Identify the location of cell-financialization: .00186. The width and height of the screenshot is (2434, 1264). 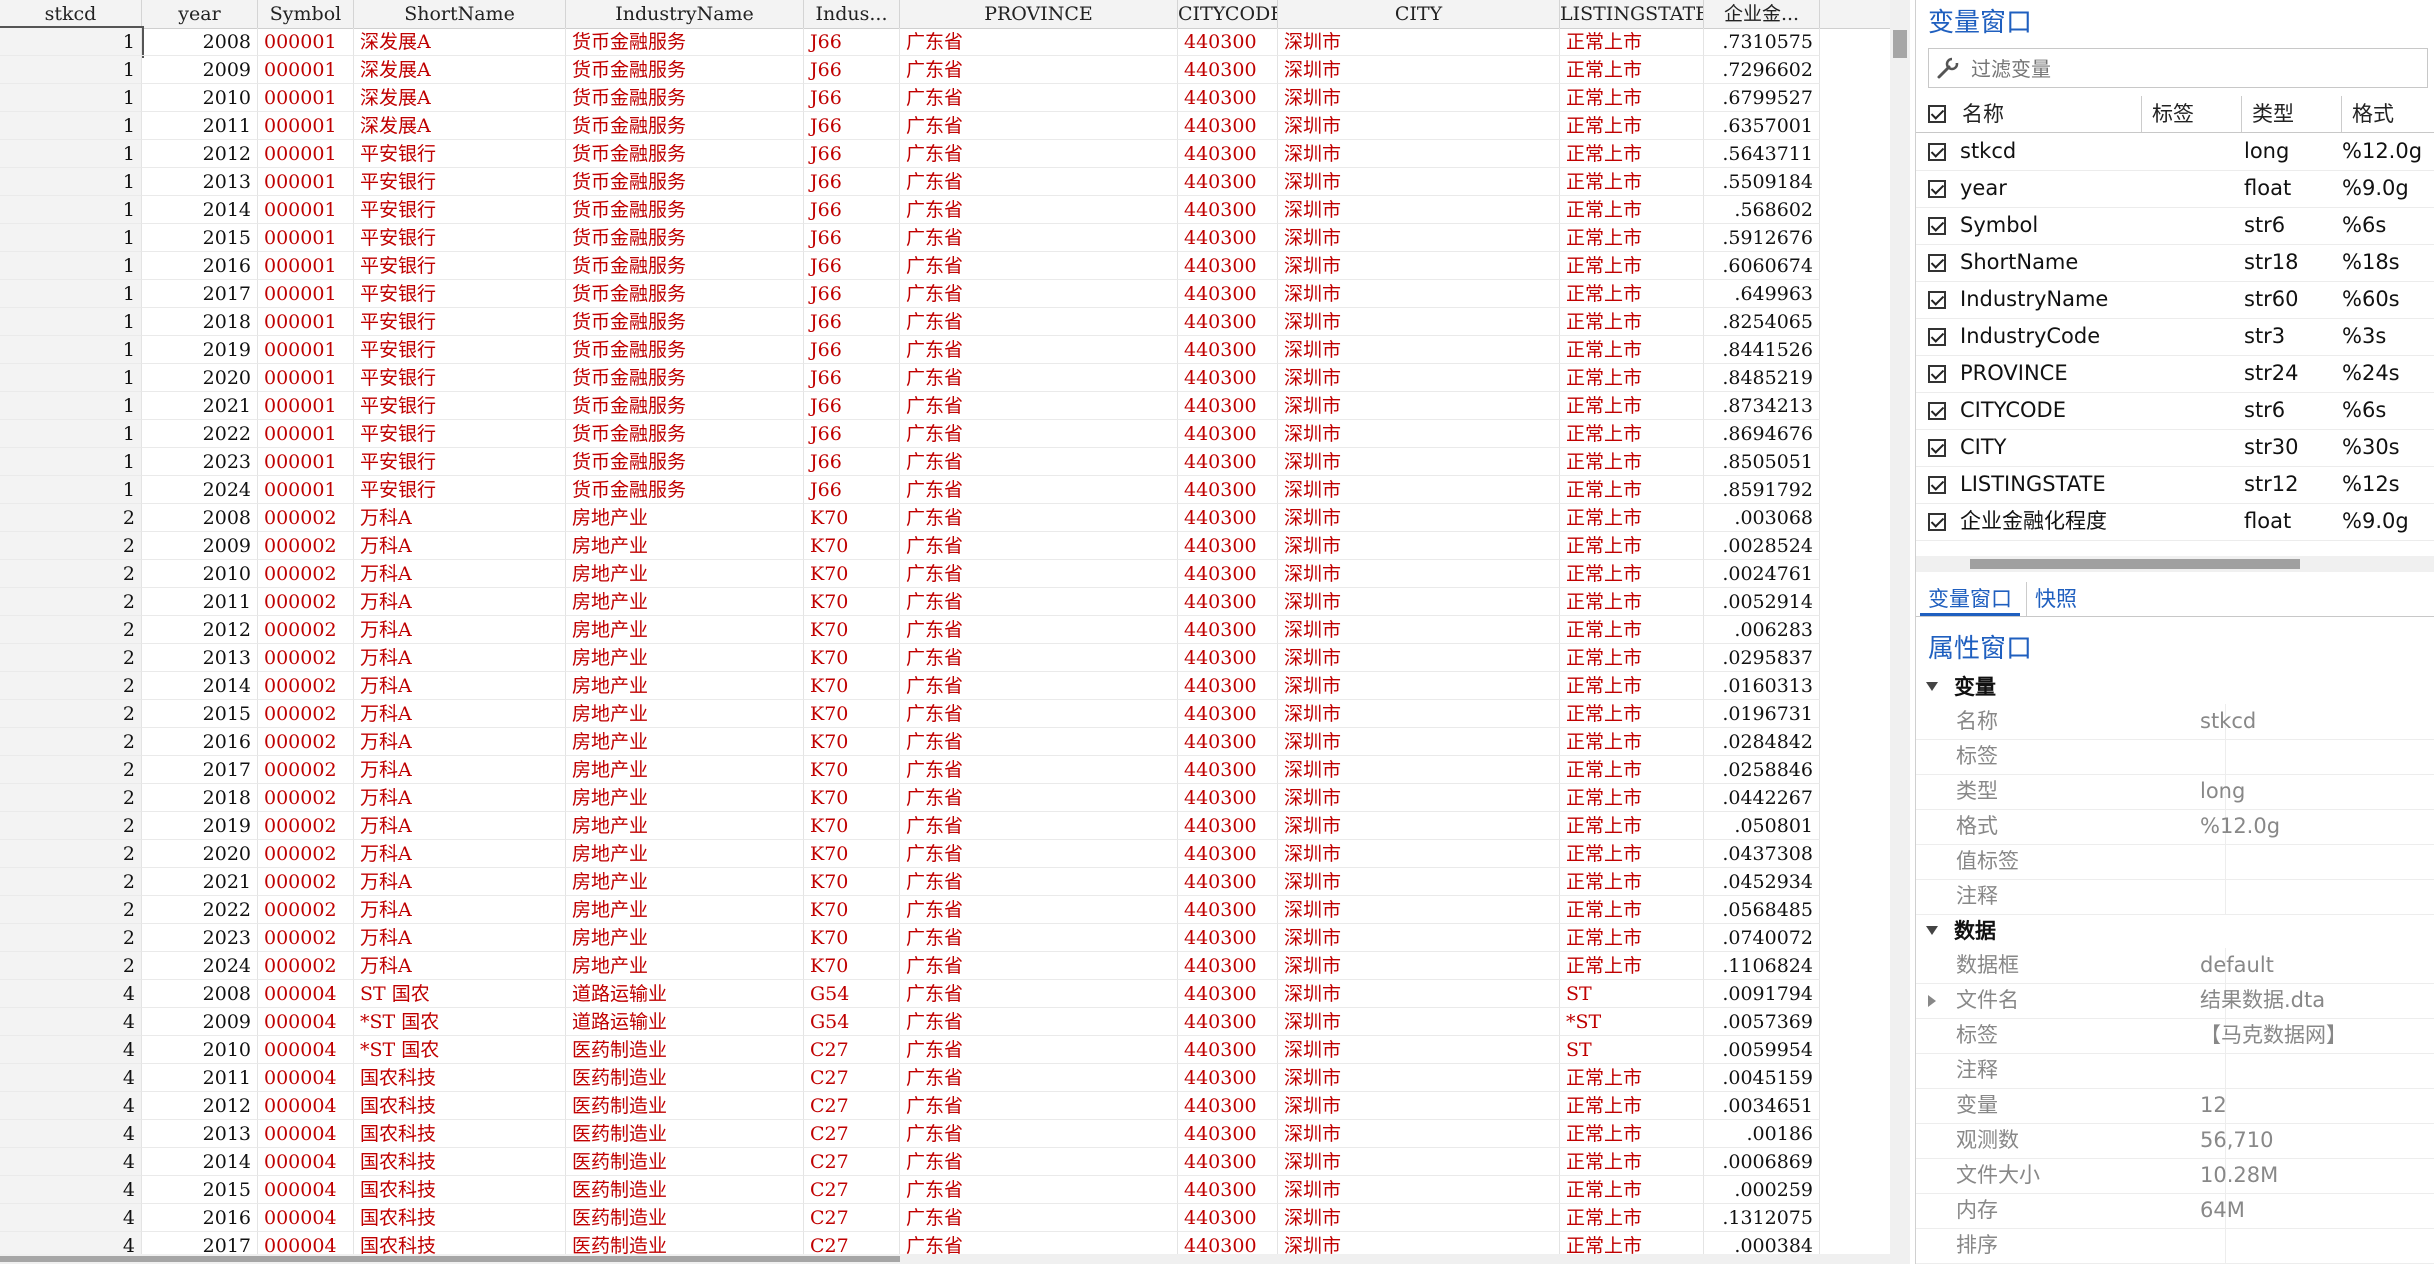
(1762, 1134).